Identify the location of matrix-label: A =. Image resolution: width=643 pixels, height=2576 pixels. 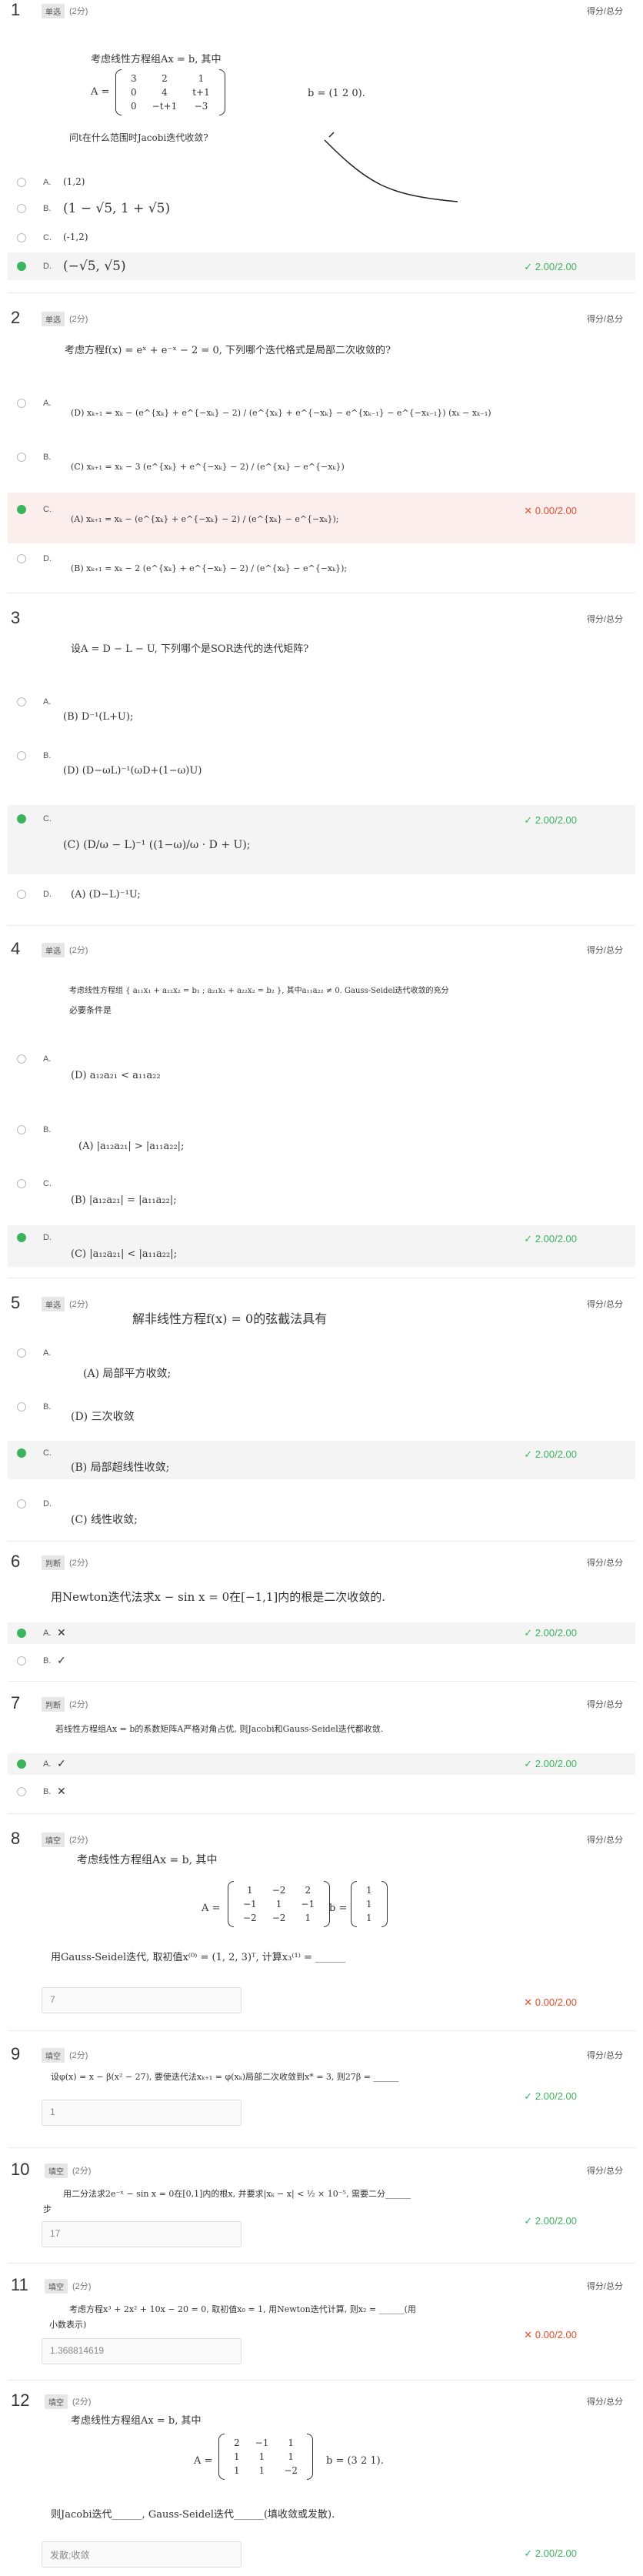
(203, 2461).